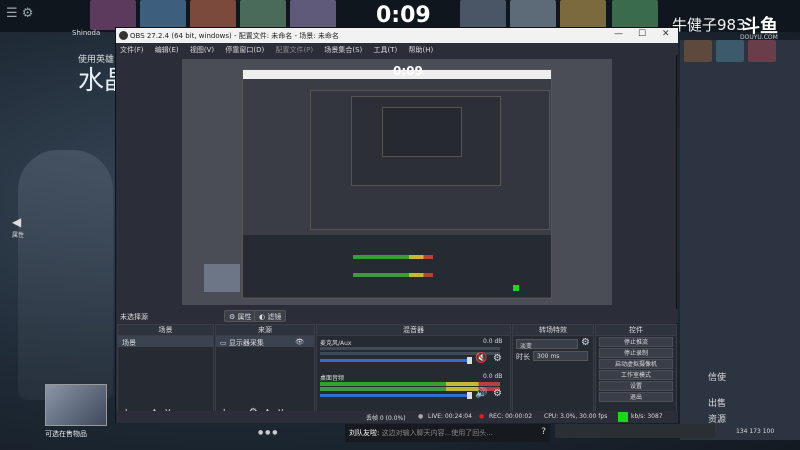 This screenshot has height=450, width=800. What do you see at coordinates (397, 316) in the screenshot?
I see `source-toolbar: 未选择源 ⚙ 属性 ◐ 滤镜` at bounding box center [397, 316].